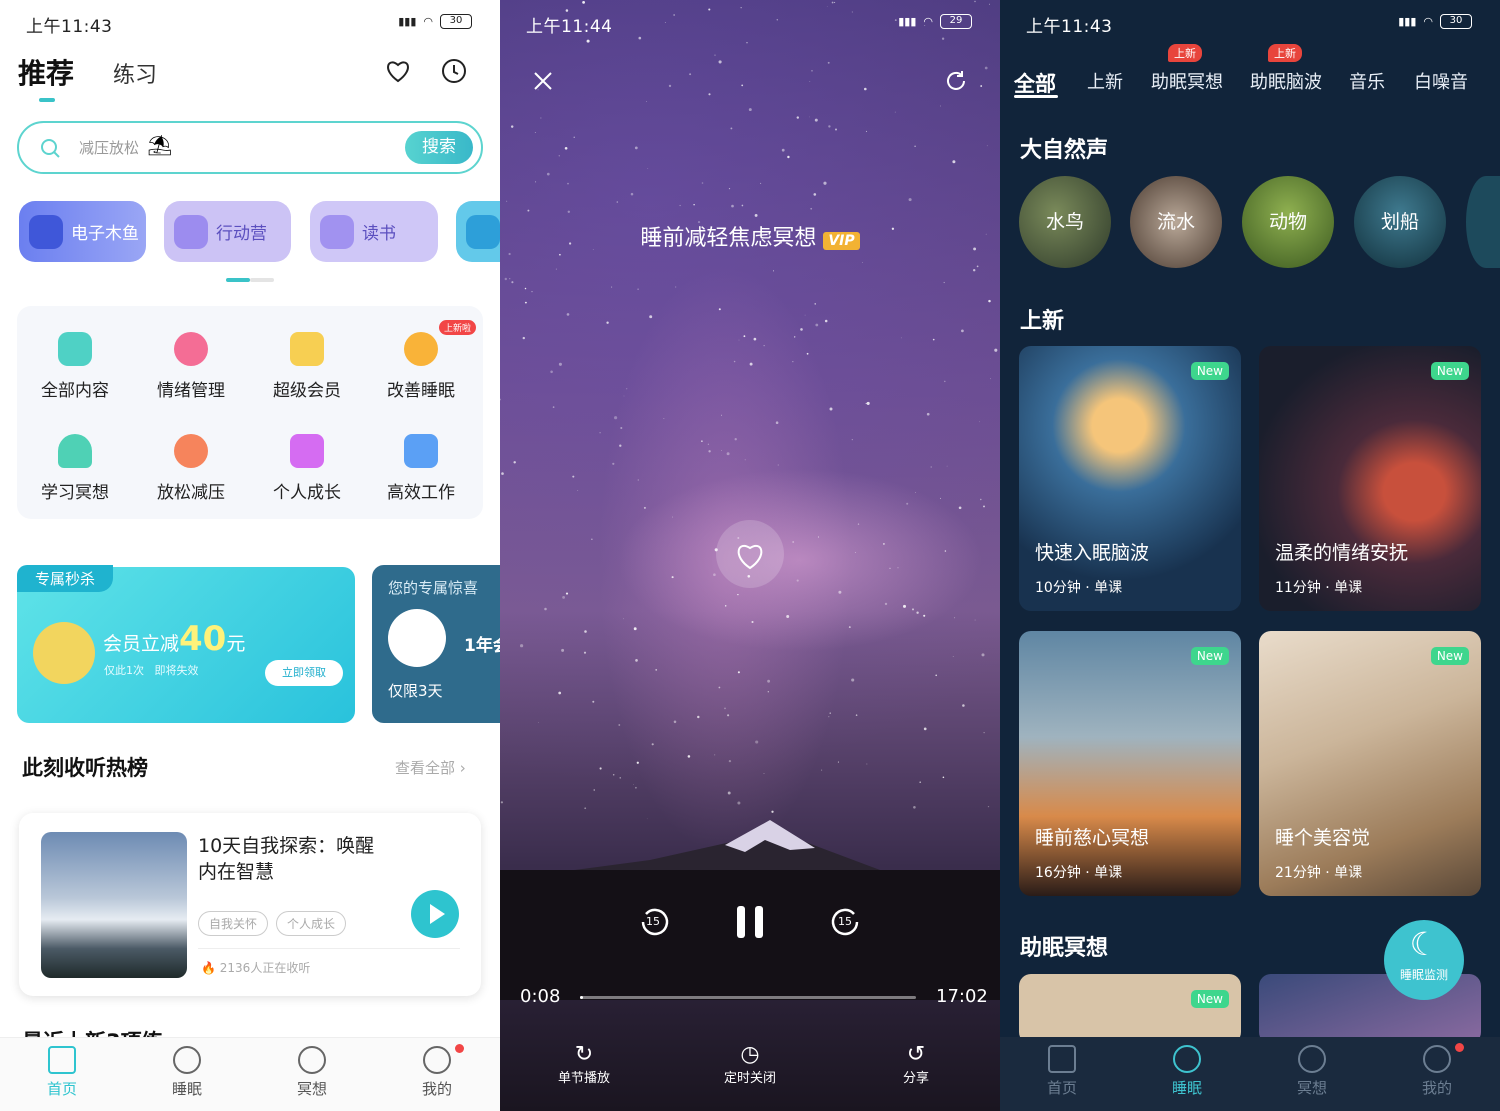 The image size is (1500, 1111). What do you see at coordinates (114, 905) in the screenshot?
I see `course-thumbnail` at bounding box center [114, 905].